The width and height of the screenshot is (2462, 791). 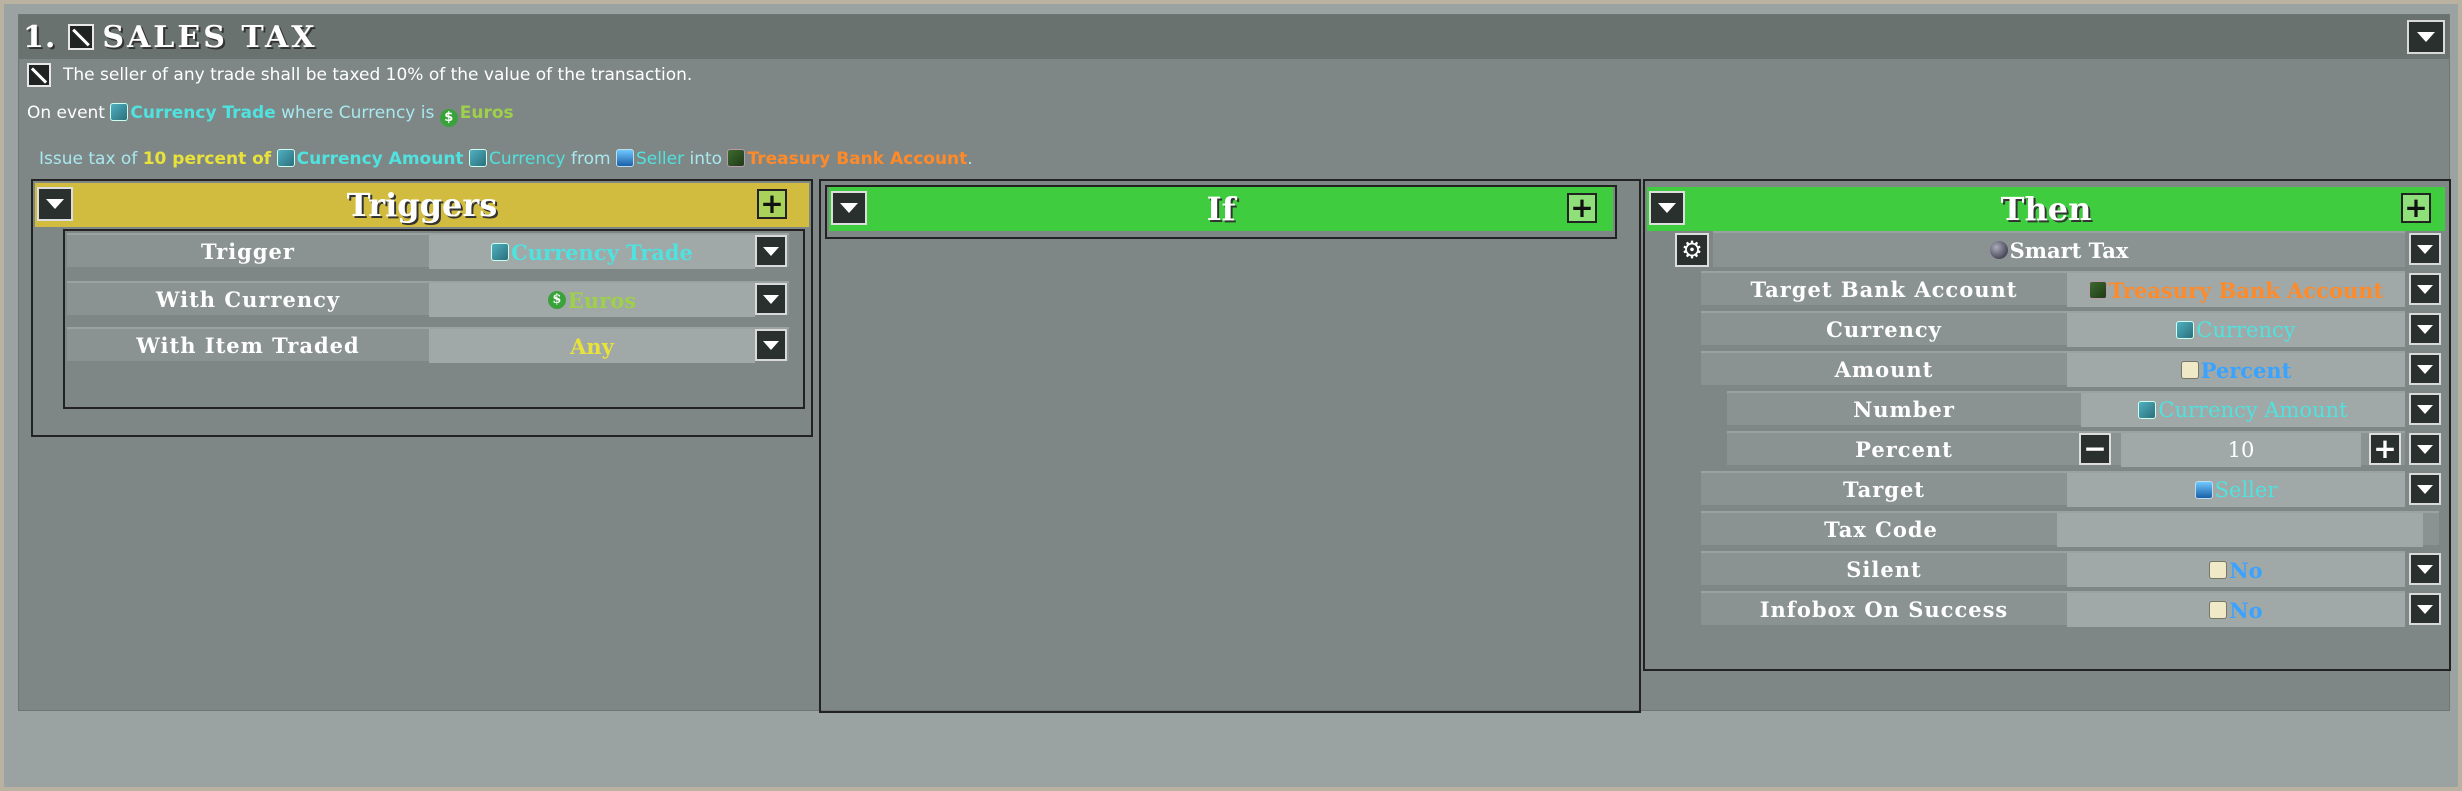 I want to click on percent-value-field: 10, so click(x=2241, y=450).